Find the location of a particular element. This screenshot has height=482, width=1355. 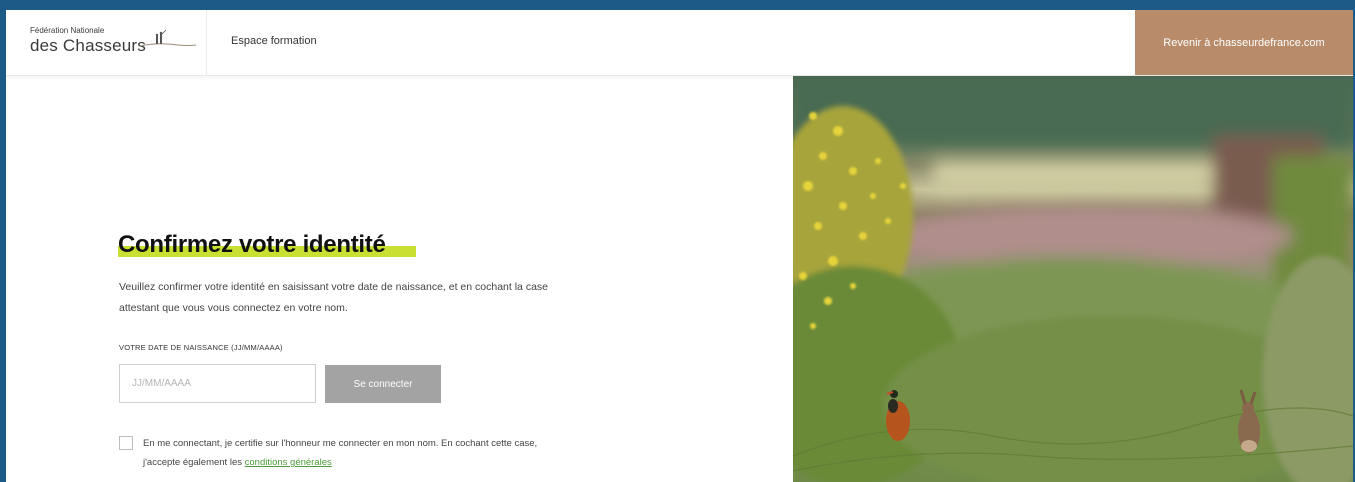

dob-input is located at coordinates (217, 383).